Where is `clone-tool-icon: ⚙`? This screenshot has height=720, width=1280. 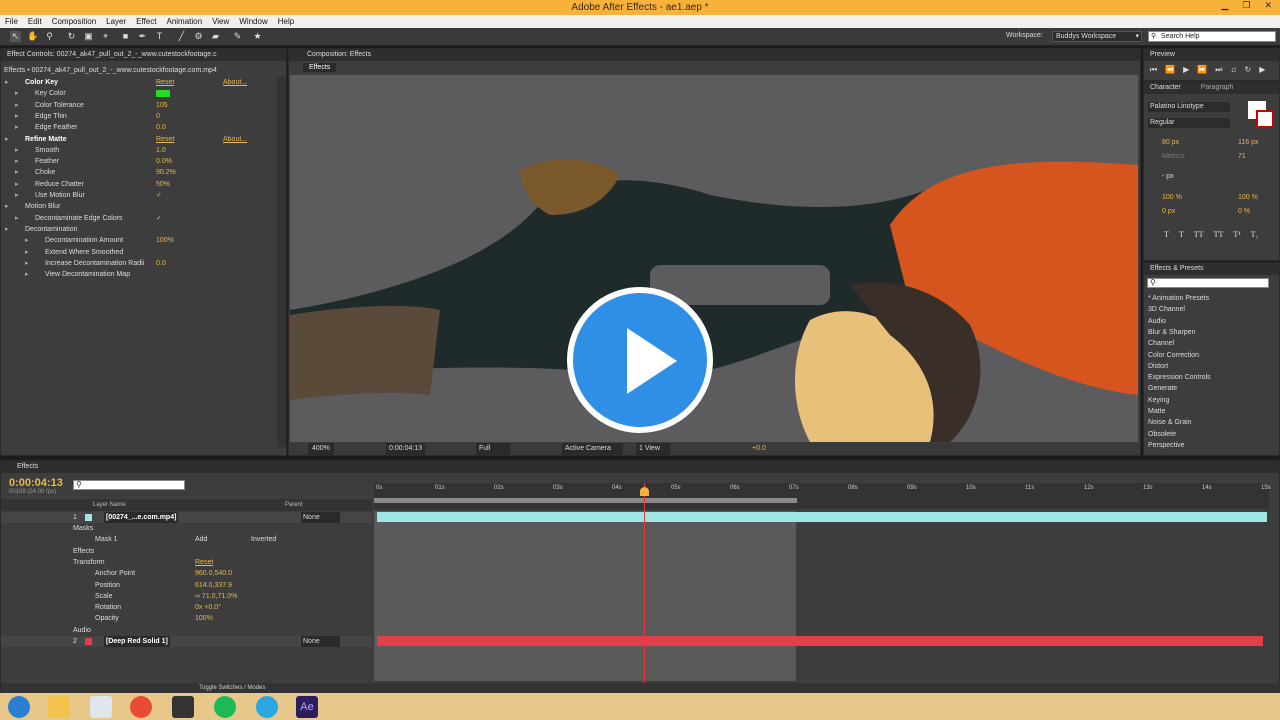
clone-tool-icon: ⚙ is located at coordinates (198, 36).